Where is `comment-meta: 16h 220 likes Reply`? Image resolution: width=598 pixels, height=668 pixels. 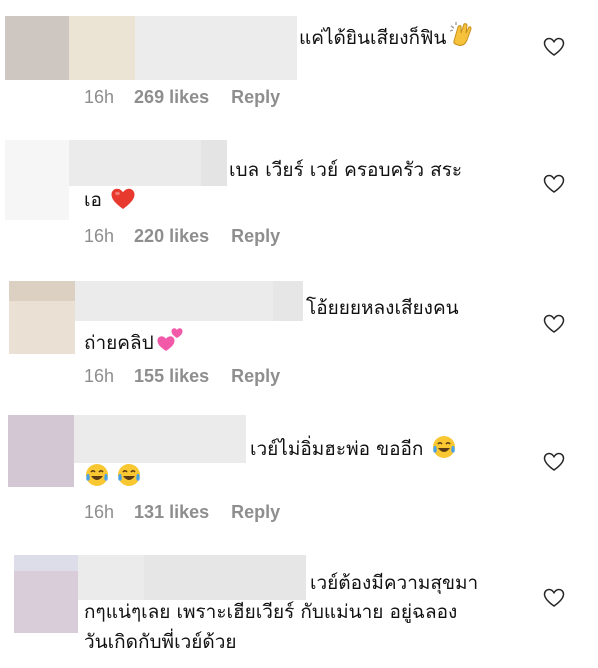
comment-meta: 16h 220 likes Reply is located at coordinates (182, 236).